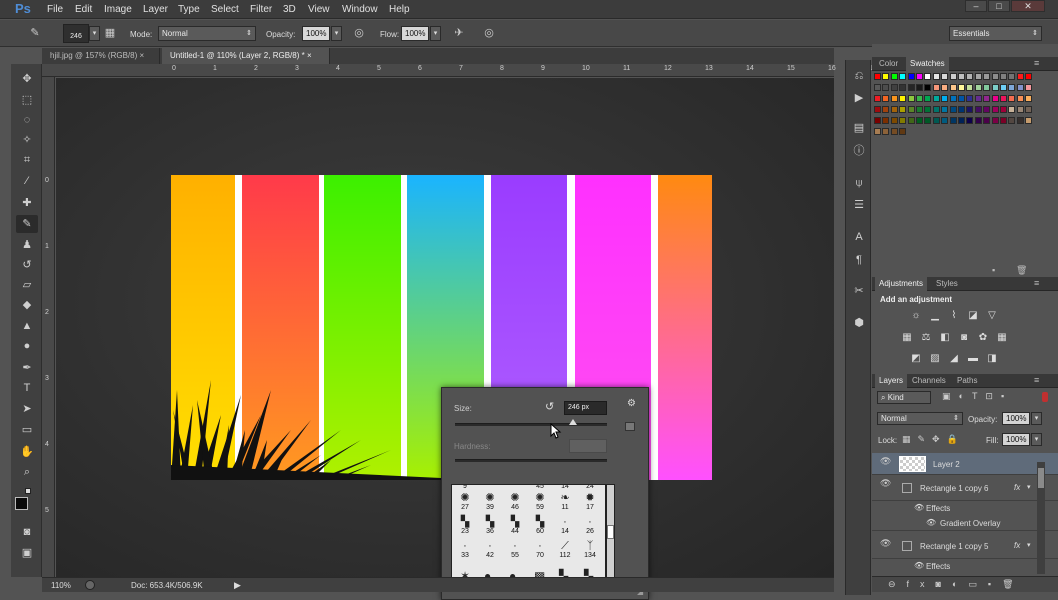 This screenshot has width=1058, height=600. Describe the element at coordinates (965, 566) in the screenshot. I see `effects-row: 👁 Effects` at that location.